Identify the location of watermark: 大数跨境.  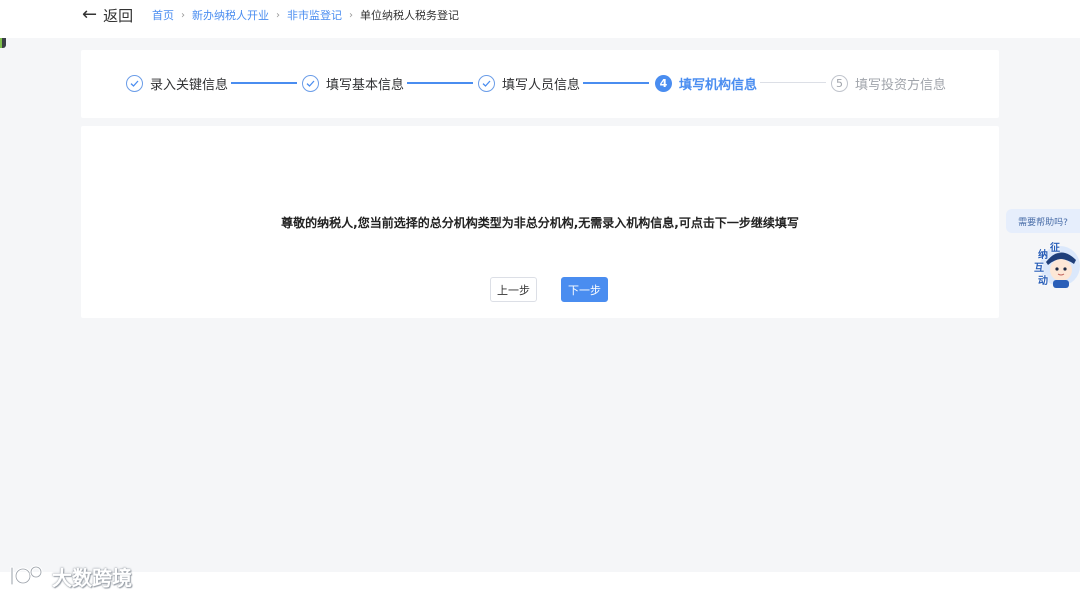
(70, 576).